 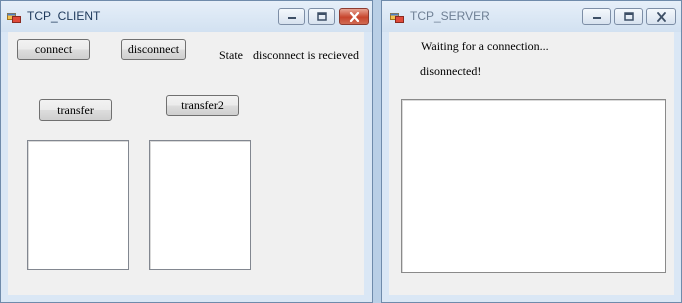 What do you see at coordinates (306, 55) in the screenshot?
I see `state-value: disconnect is recieved` at bounding box center [306, 55].